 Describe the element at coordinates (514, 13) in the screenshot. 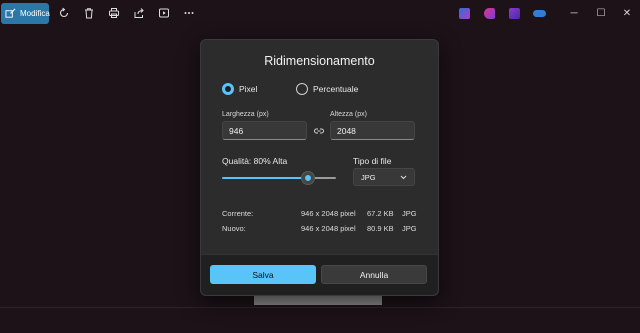

I see `video-editor-icon` at that location.